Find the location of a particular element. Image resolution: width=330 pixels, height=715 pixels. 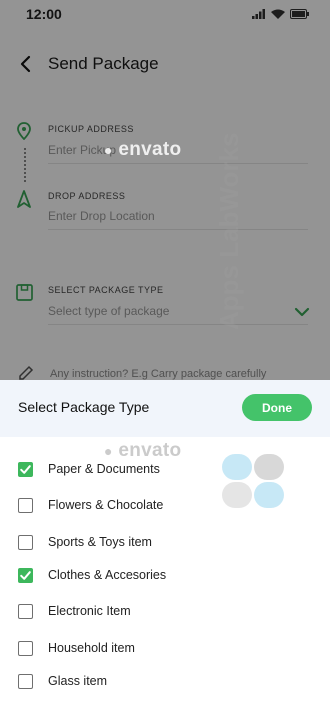

package-option: Clothes & Accesories is located at coordinates (158, 577).